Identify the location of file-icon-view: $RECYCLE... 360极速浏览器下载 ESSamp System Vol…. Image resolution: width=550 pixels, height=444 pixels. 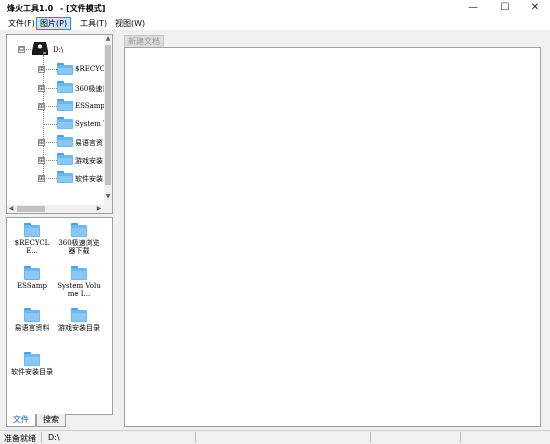
(59, 316).